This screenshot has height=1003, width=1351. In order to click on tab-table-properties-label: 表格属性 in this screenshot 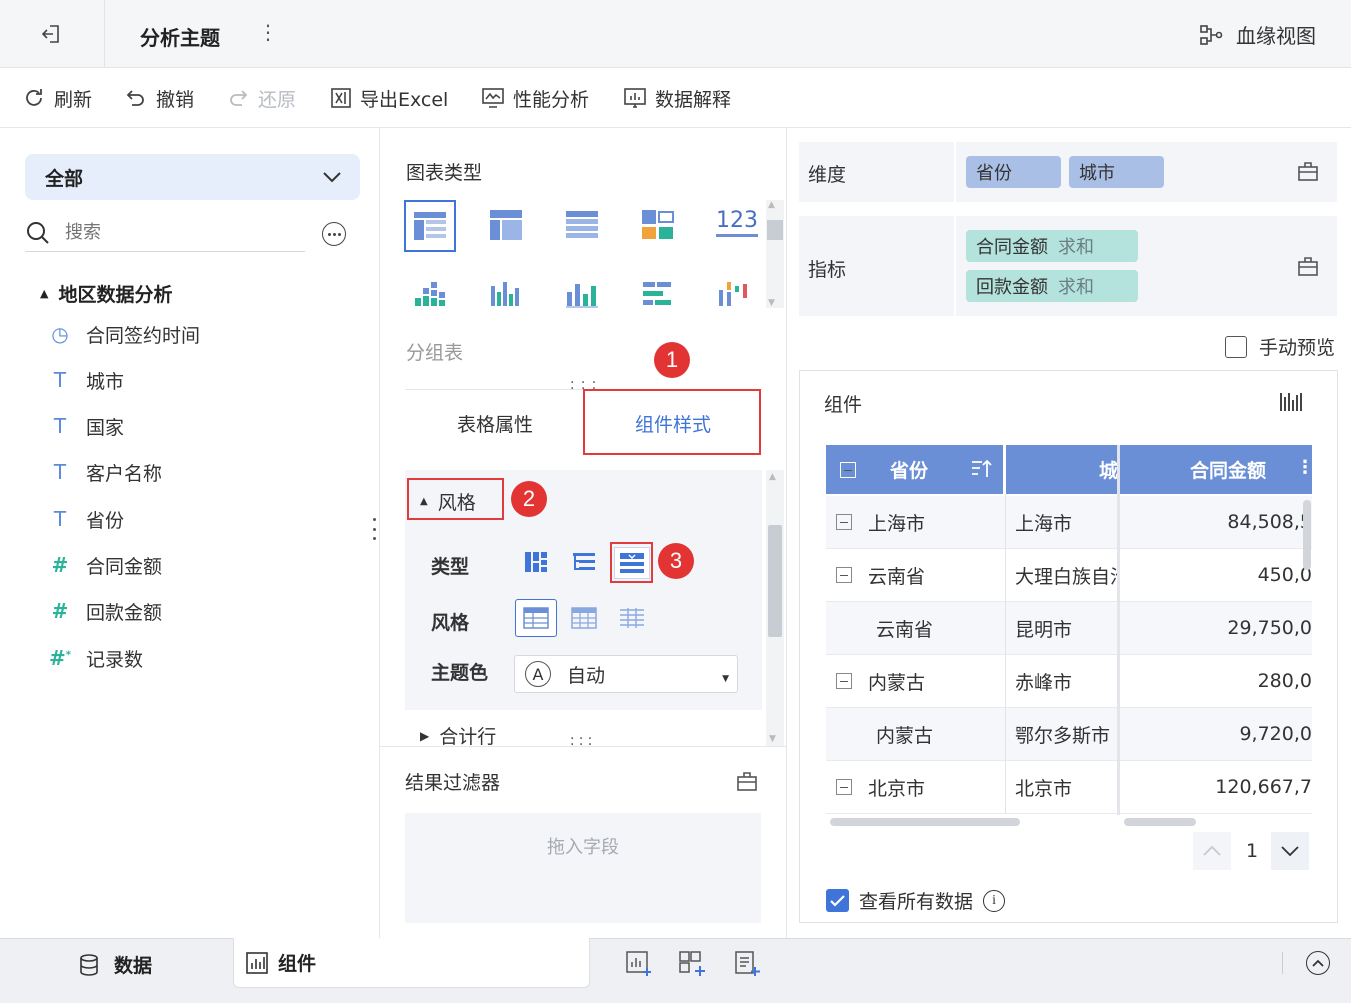, I will do `click(494, 424)`.